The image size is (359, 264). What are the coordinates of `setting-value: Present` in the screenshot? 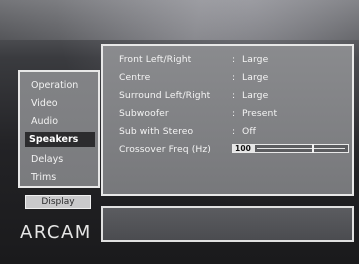 It's located at (260, 113).